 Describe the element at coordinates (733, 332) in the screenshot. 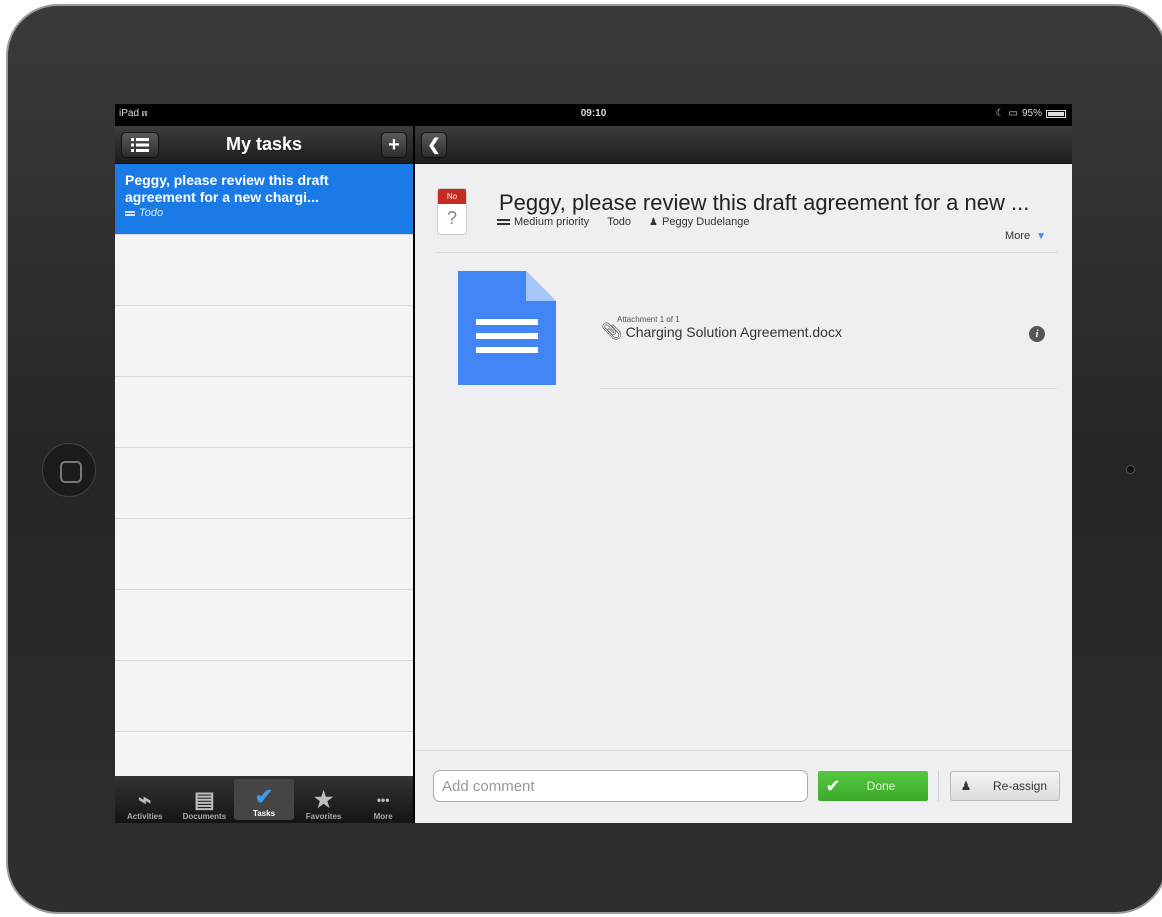

I see `attachment-filename: Charging Solution Agreement.docx` at that location.